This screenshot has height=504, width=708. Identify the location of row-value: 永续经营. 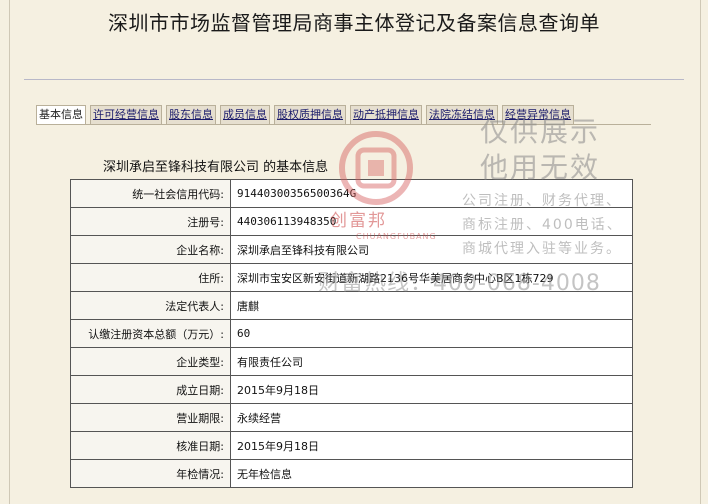
(431, 417).